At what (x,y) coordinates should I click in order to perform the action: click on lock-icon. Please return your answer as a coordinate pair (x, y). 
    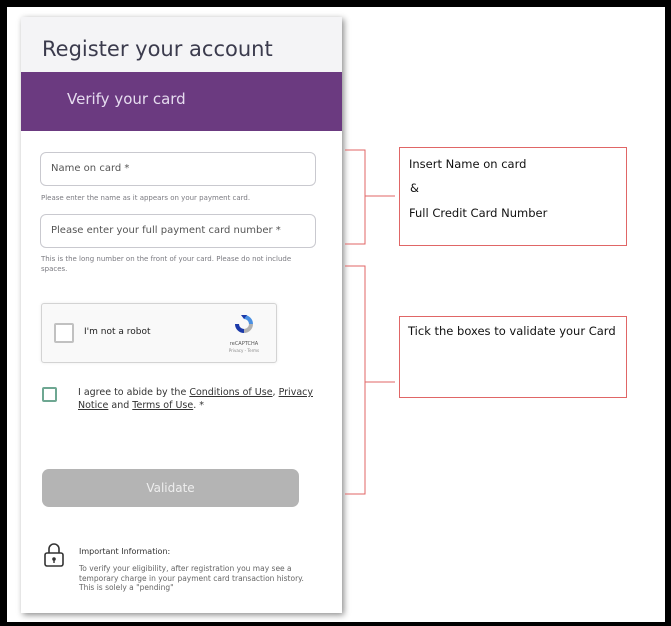
    Looking at the image, I should click on (54, 555).